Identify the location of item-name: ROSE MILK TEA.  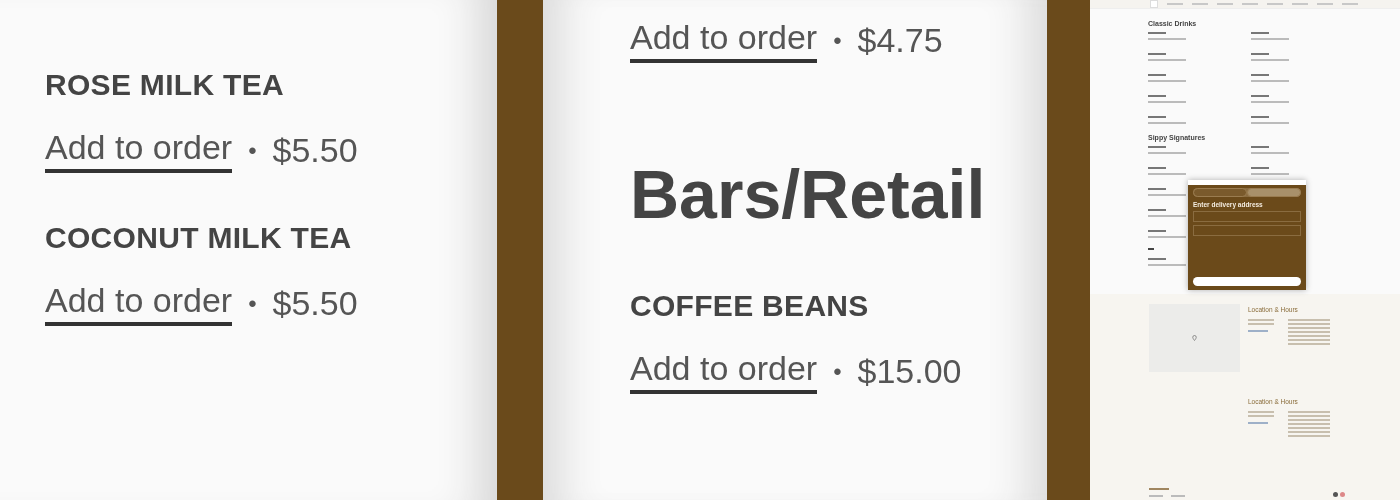
(165, 85).